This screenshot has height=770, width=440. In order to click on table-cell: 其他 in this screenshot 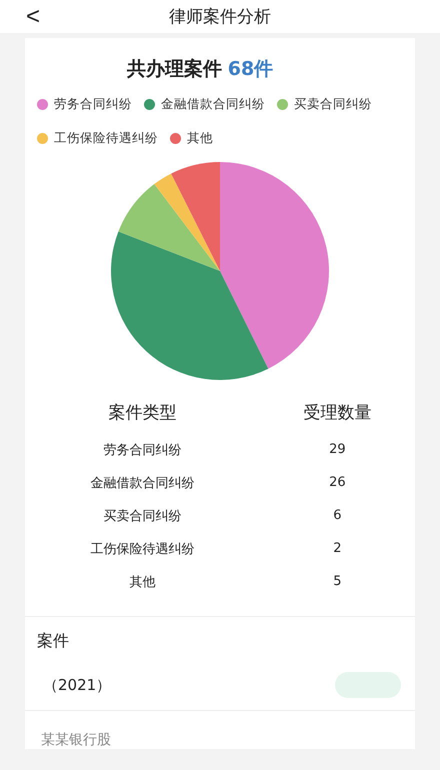, I will do `click(142, 582)`.